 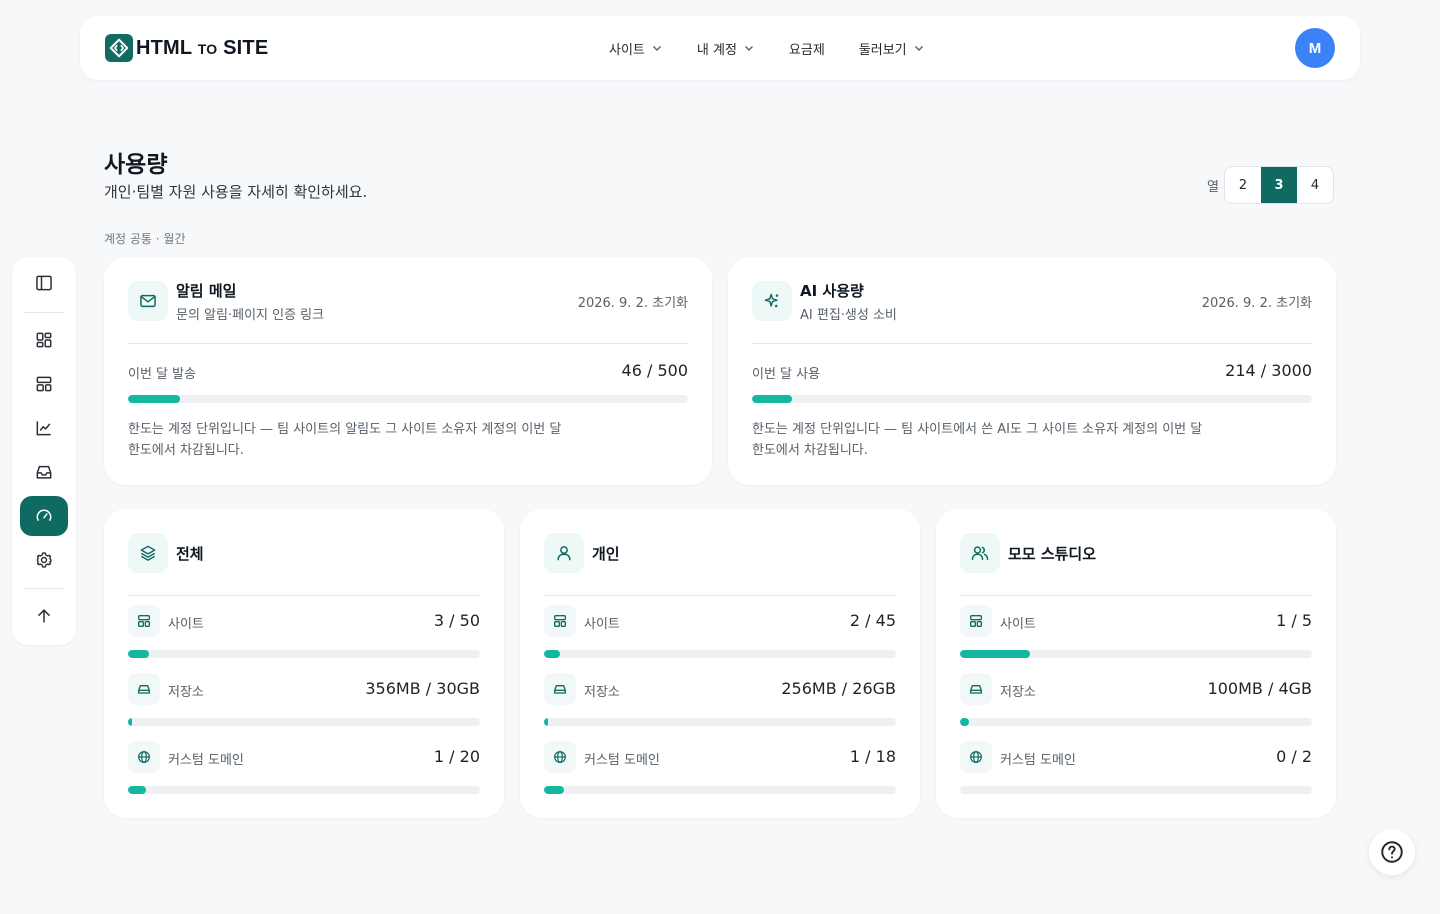 What do you see at coordinates (1032, 302) in the screenshot?
I see `card-header: AI 사용량 AI 편집·생성 소비 2026. 9. 2. 초기화` at bounding box center [1032, 302].